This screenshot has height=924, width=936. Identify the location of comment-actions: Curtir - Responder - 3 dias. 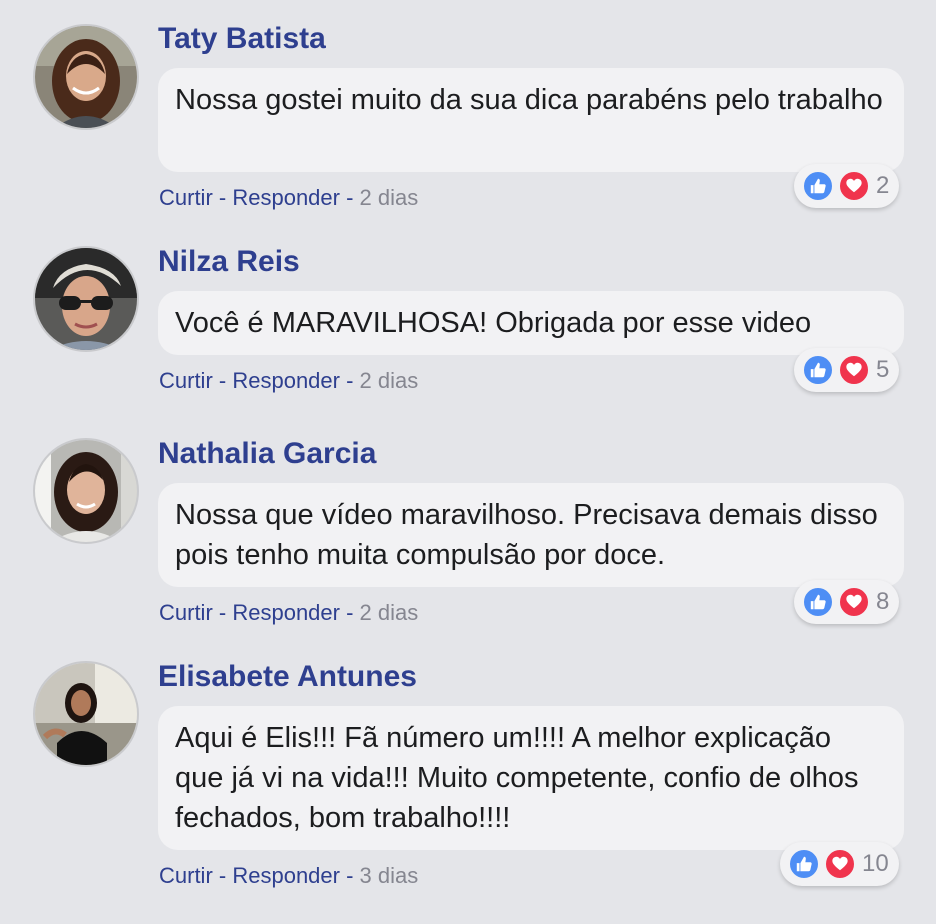
(288, 876).